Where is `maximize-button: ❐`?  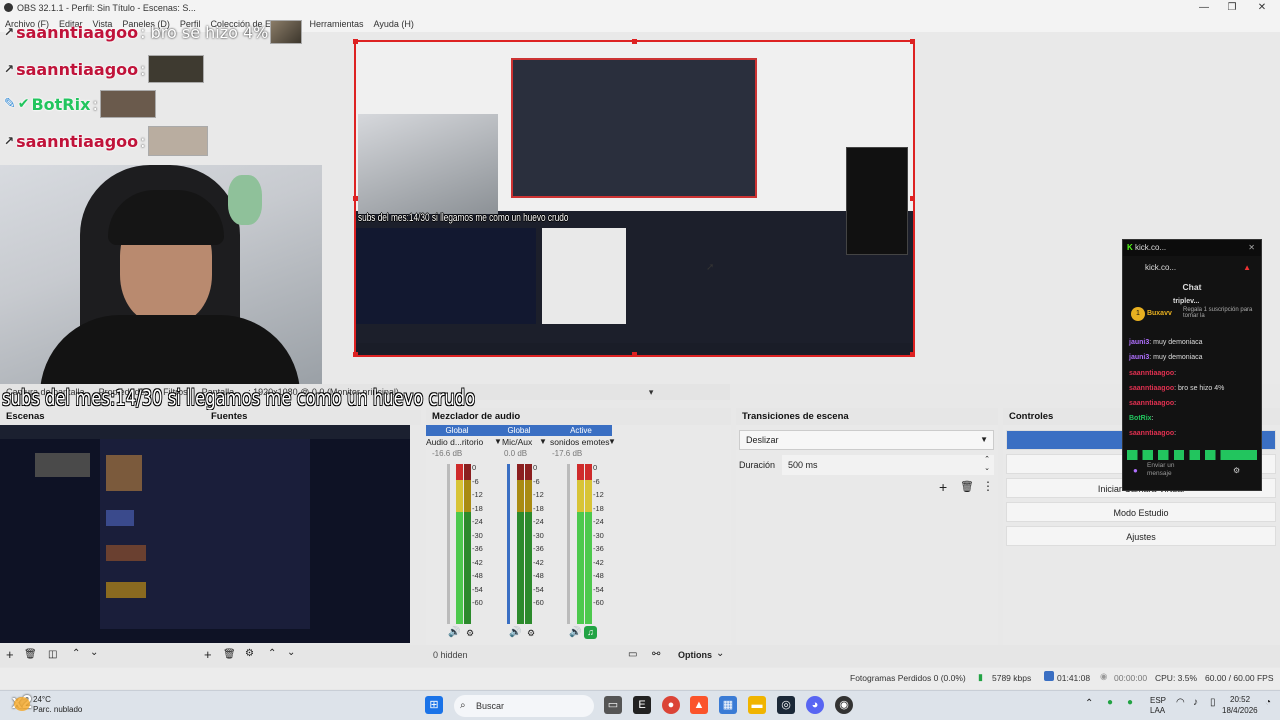
maximize-button: ❐ is located at coordinates (1232, 7).